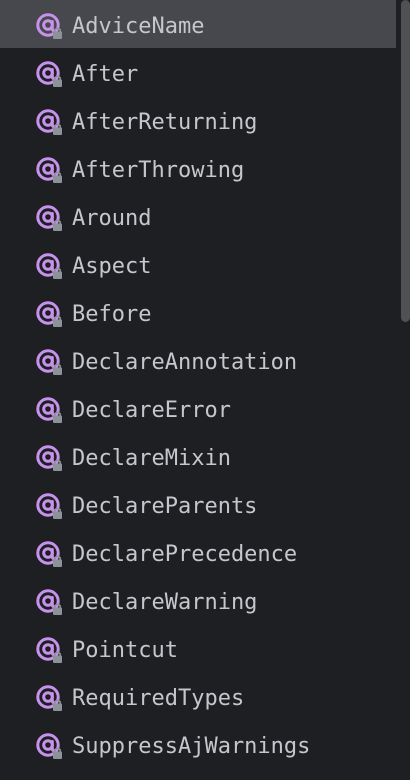 This screenshot has width=410, height=780. Describe the element at coordinates (405, 161) in the screenshot. I see `vertical-scrollbar` at that location.